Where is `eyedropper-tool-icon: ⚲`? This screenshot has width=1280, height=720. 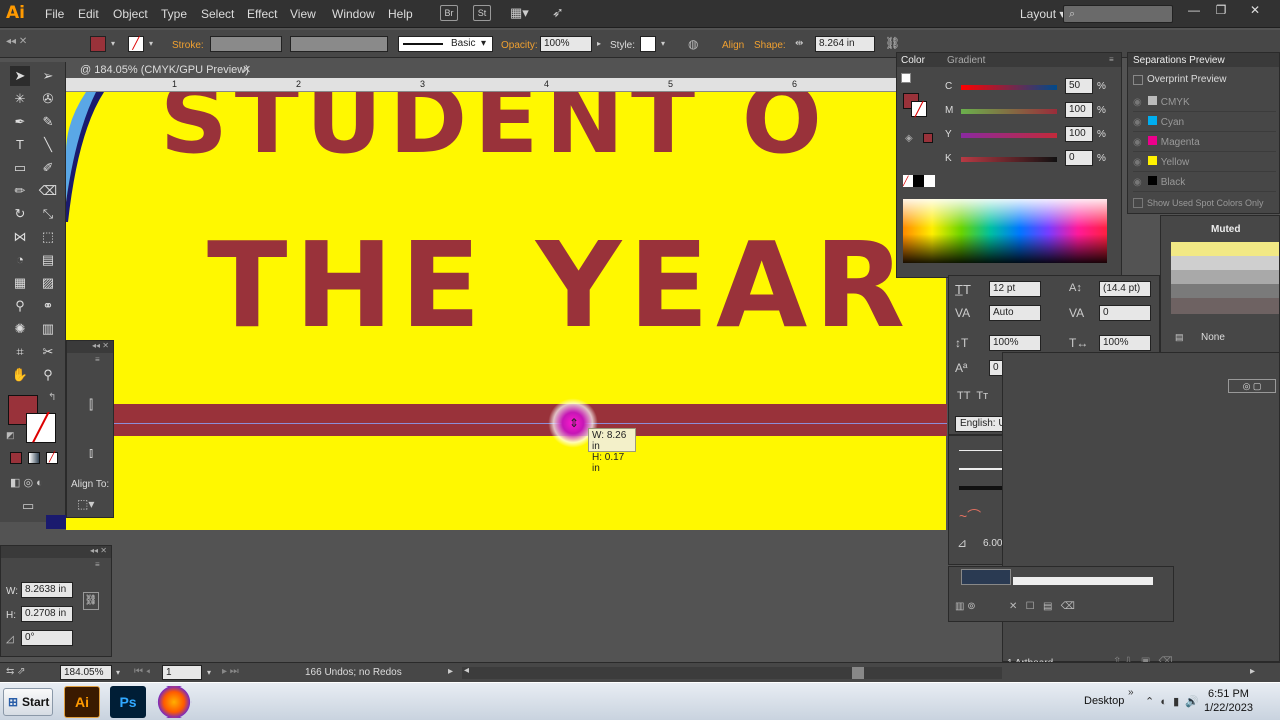
eyedropper-tool-icon: ⚲ is located at coordinates (20, 306).